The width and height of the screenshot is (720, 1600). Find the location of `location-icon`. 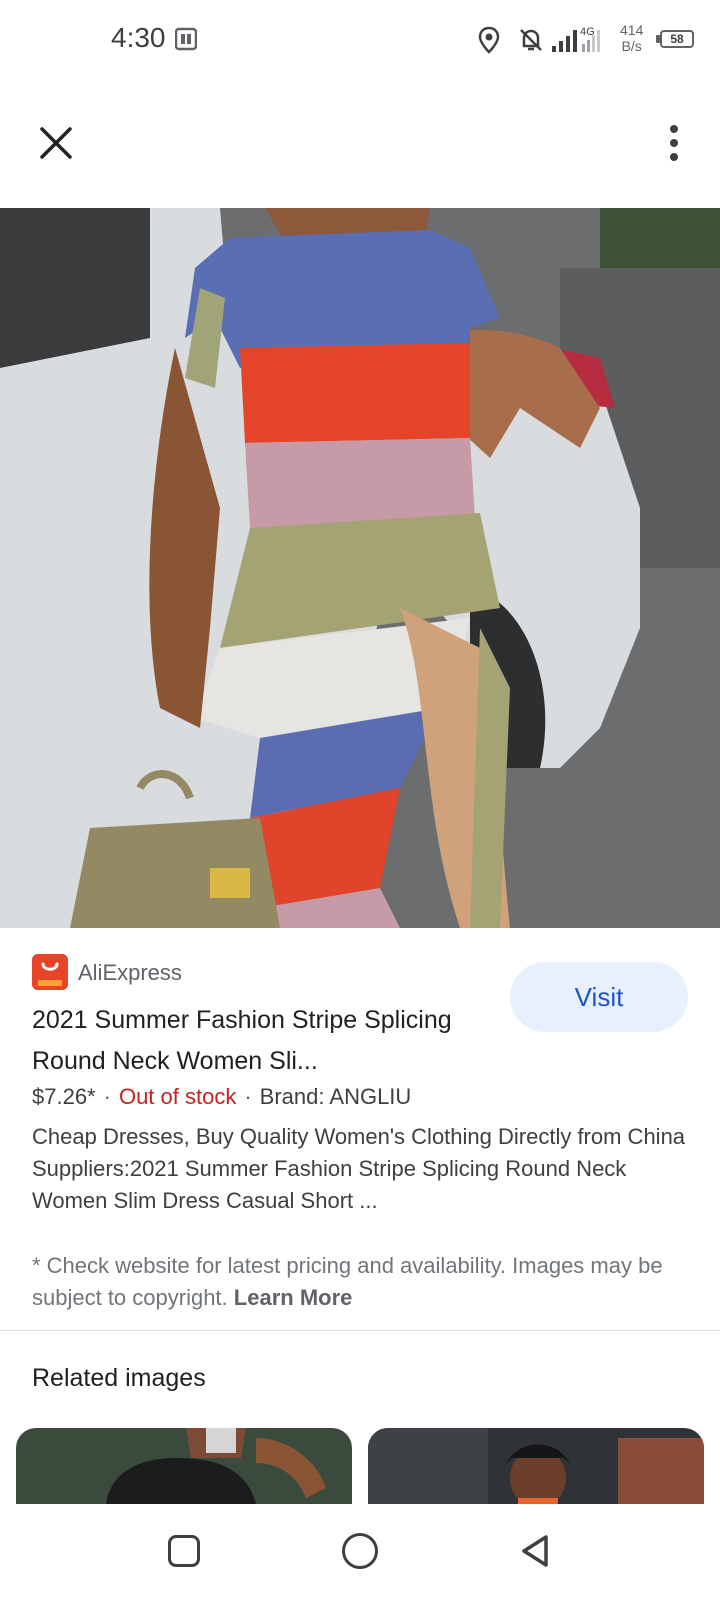

location-icon is located at coordinates (489, 40).